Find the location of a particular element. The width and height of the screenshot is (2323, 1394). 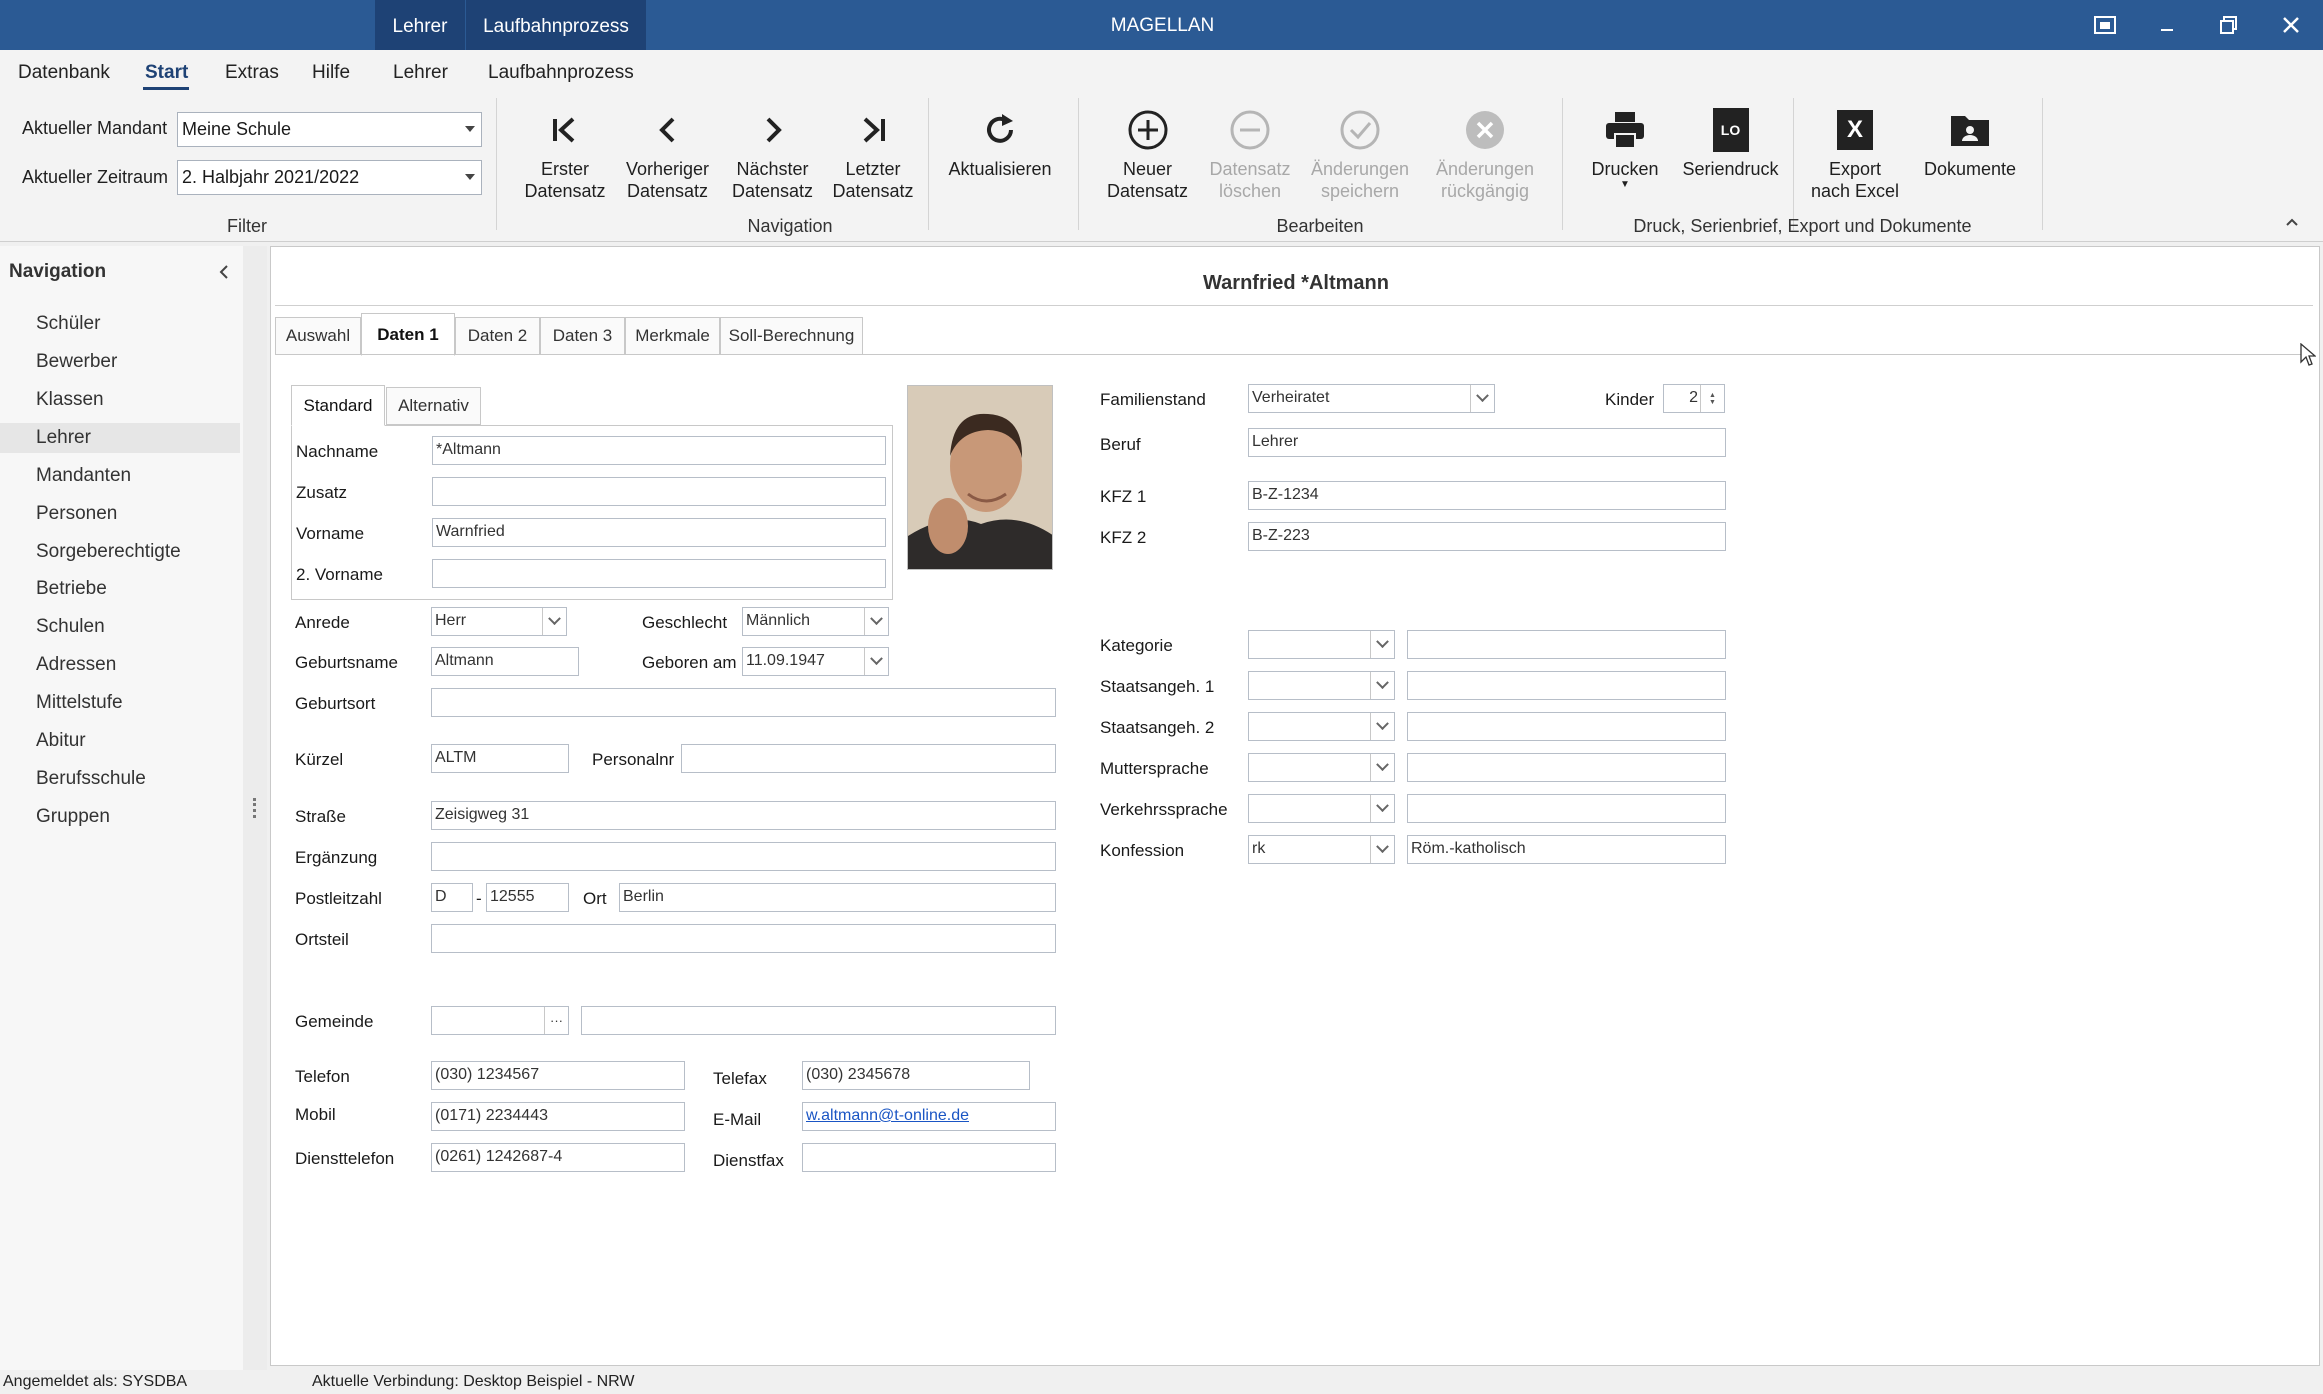

save-changes-button: Änderungen speichern is located at coordinates (1360, 155).